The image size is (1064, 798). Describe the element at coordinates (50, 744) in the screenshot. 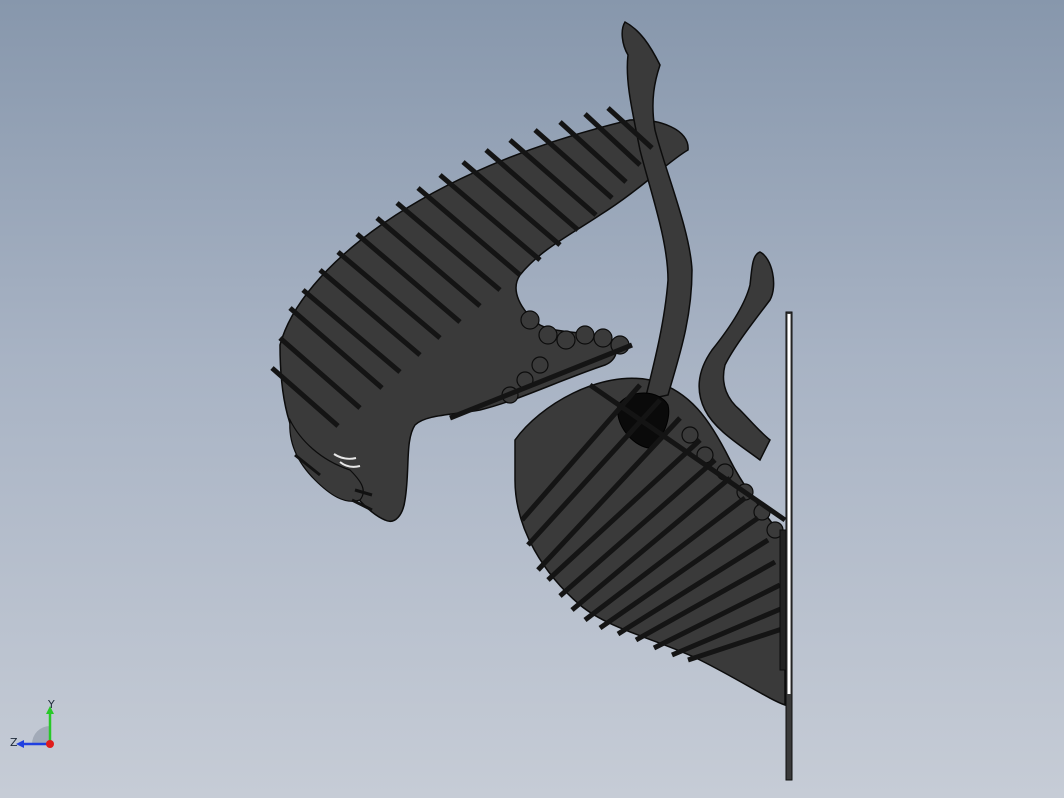

I see `x-axis-dot-icon` at that location.